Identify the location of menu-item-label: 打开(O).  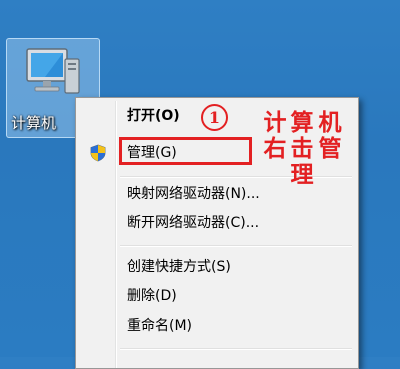
(153, 116).